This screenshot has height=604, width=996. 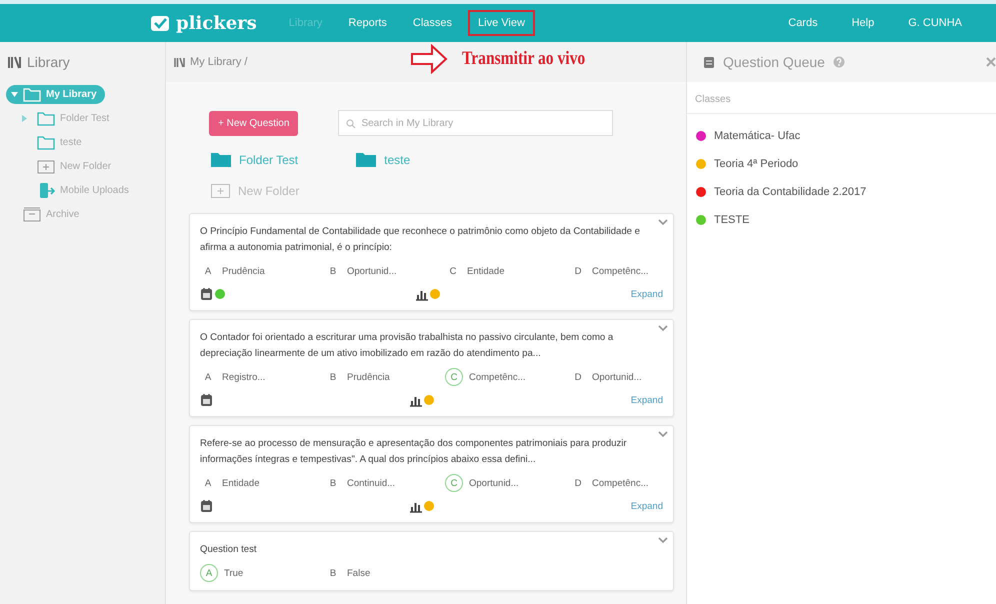 I want to click on question-text: O Princípio Fundamental de Contabilidade que reconhece o patrimônio como objeto da Contabilidade e afirma a autonomia patrimonial, é o princípio:, so click(x=420, y=240).